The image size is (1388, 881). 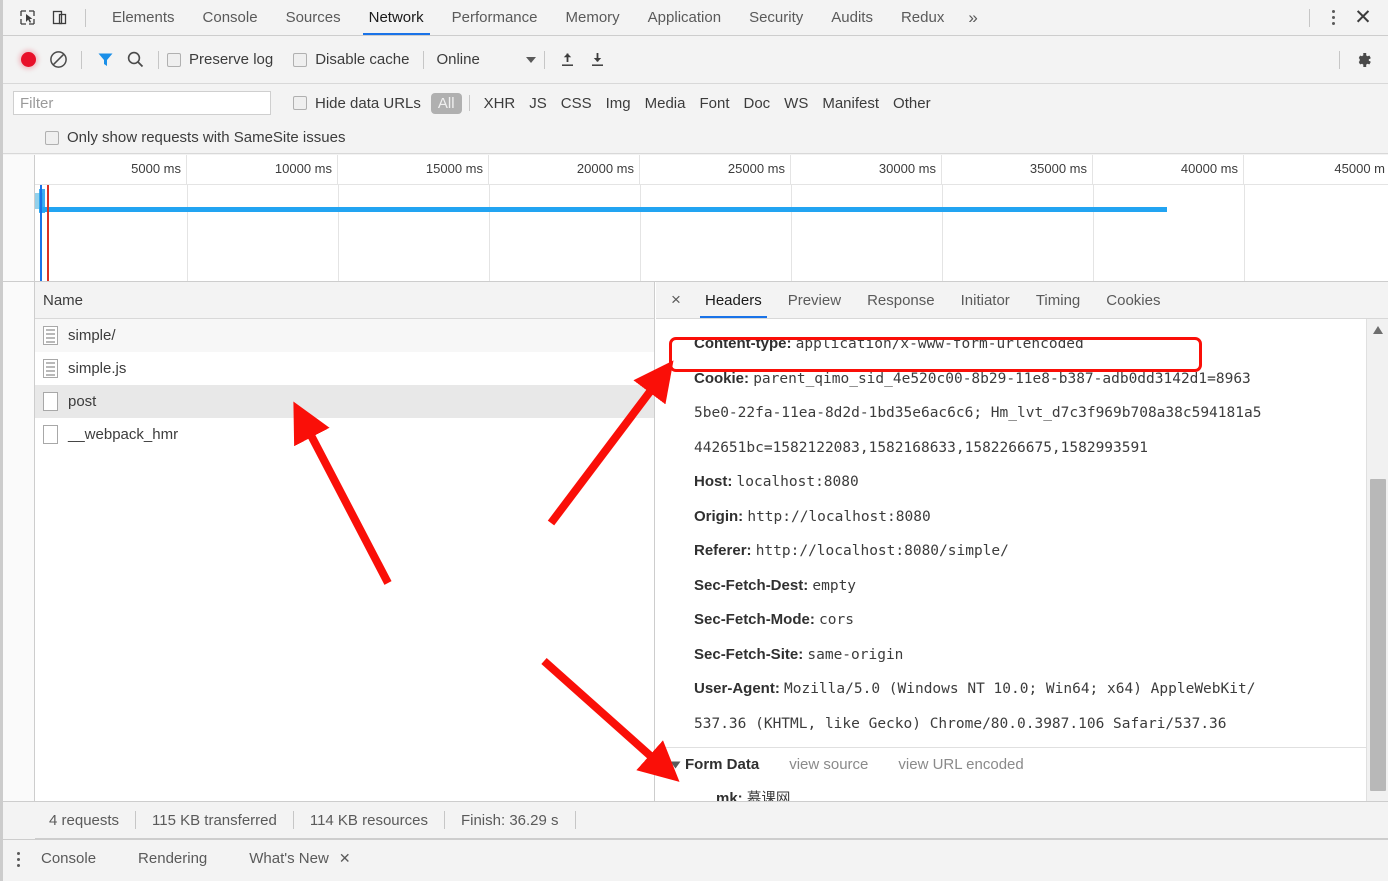 I want to click on hide-data-urls-checkbox, so click(x=300, y=103).